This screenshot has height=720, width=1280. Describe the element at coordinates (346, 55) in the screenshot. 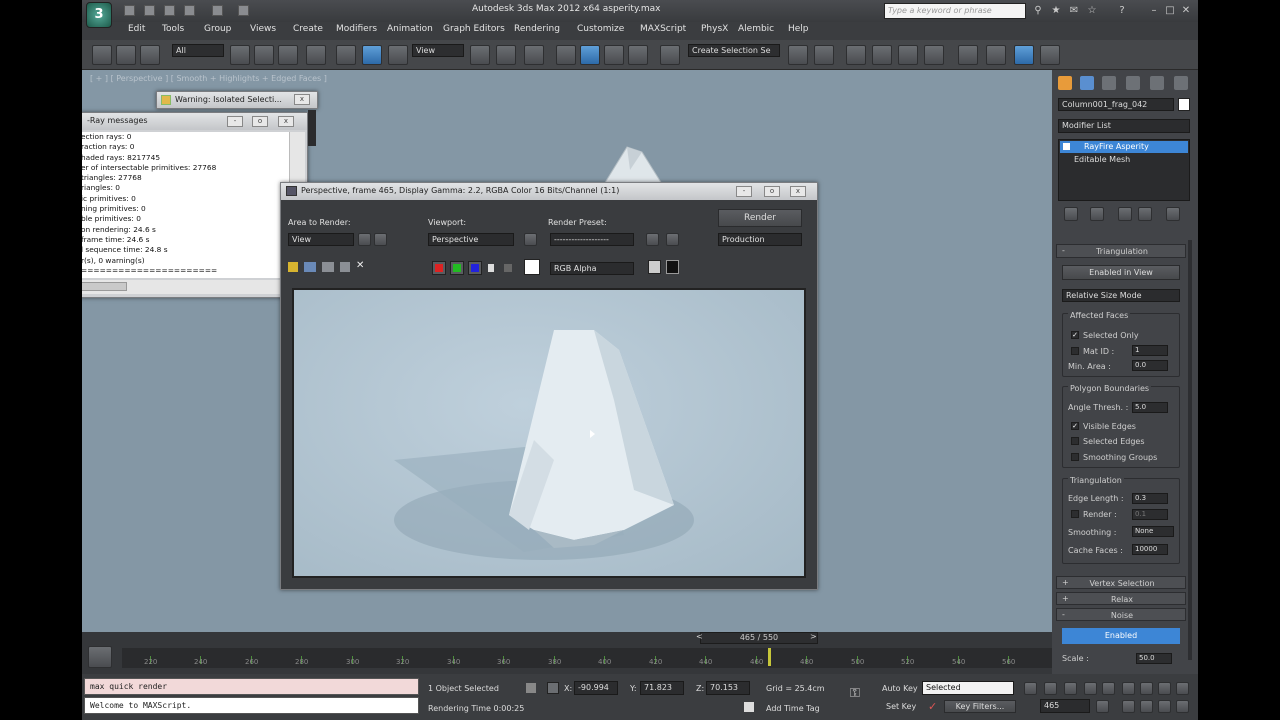

I see `move-icon` at that location.